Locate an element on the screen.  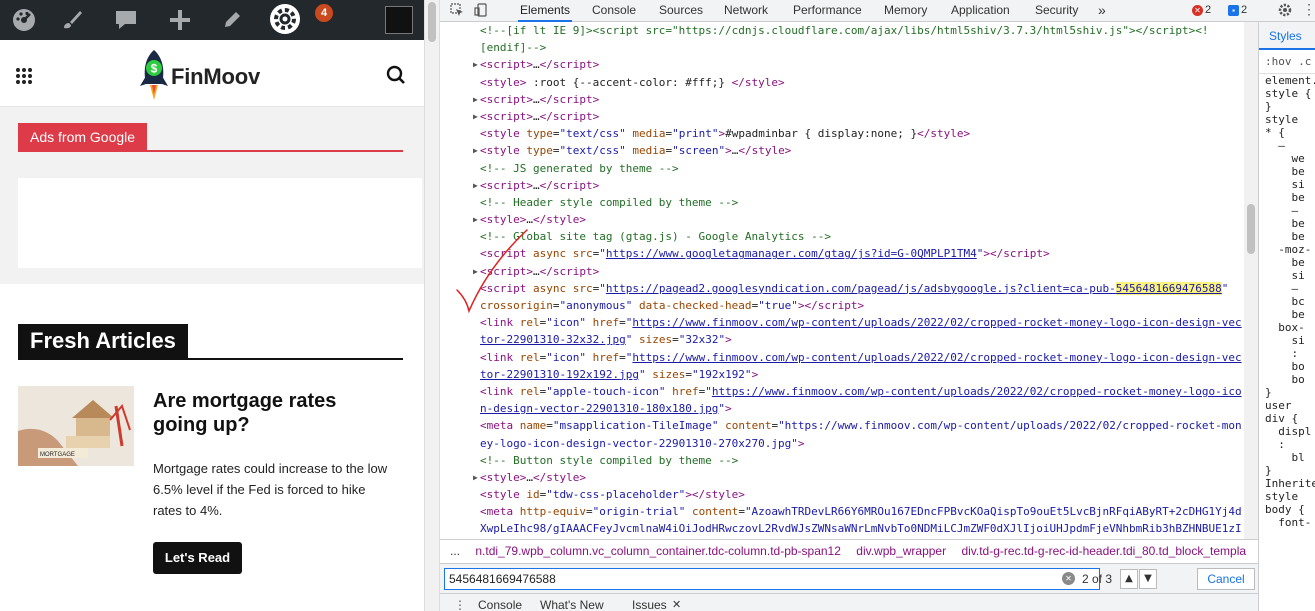
inspect-element-icon is located at coordinates (457, 10).